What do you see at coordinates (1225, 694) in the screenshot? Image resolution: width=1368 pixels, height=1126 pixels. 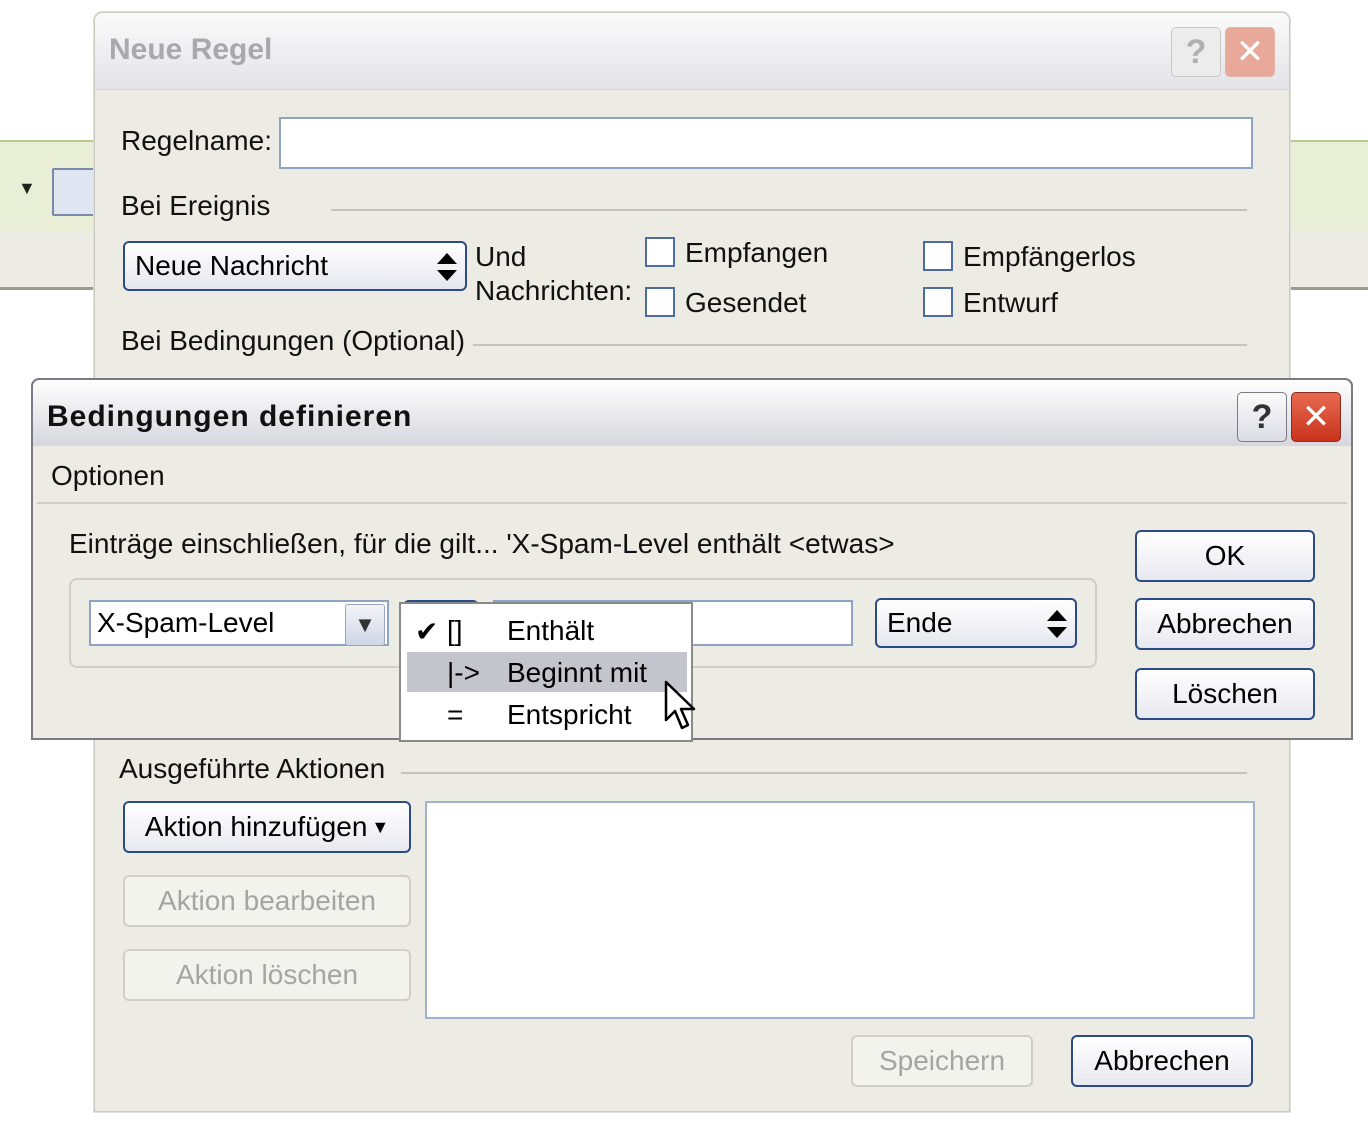 I see `dialog-delete-button: Löschen` at bounding box center [1225, 694].